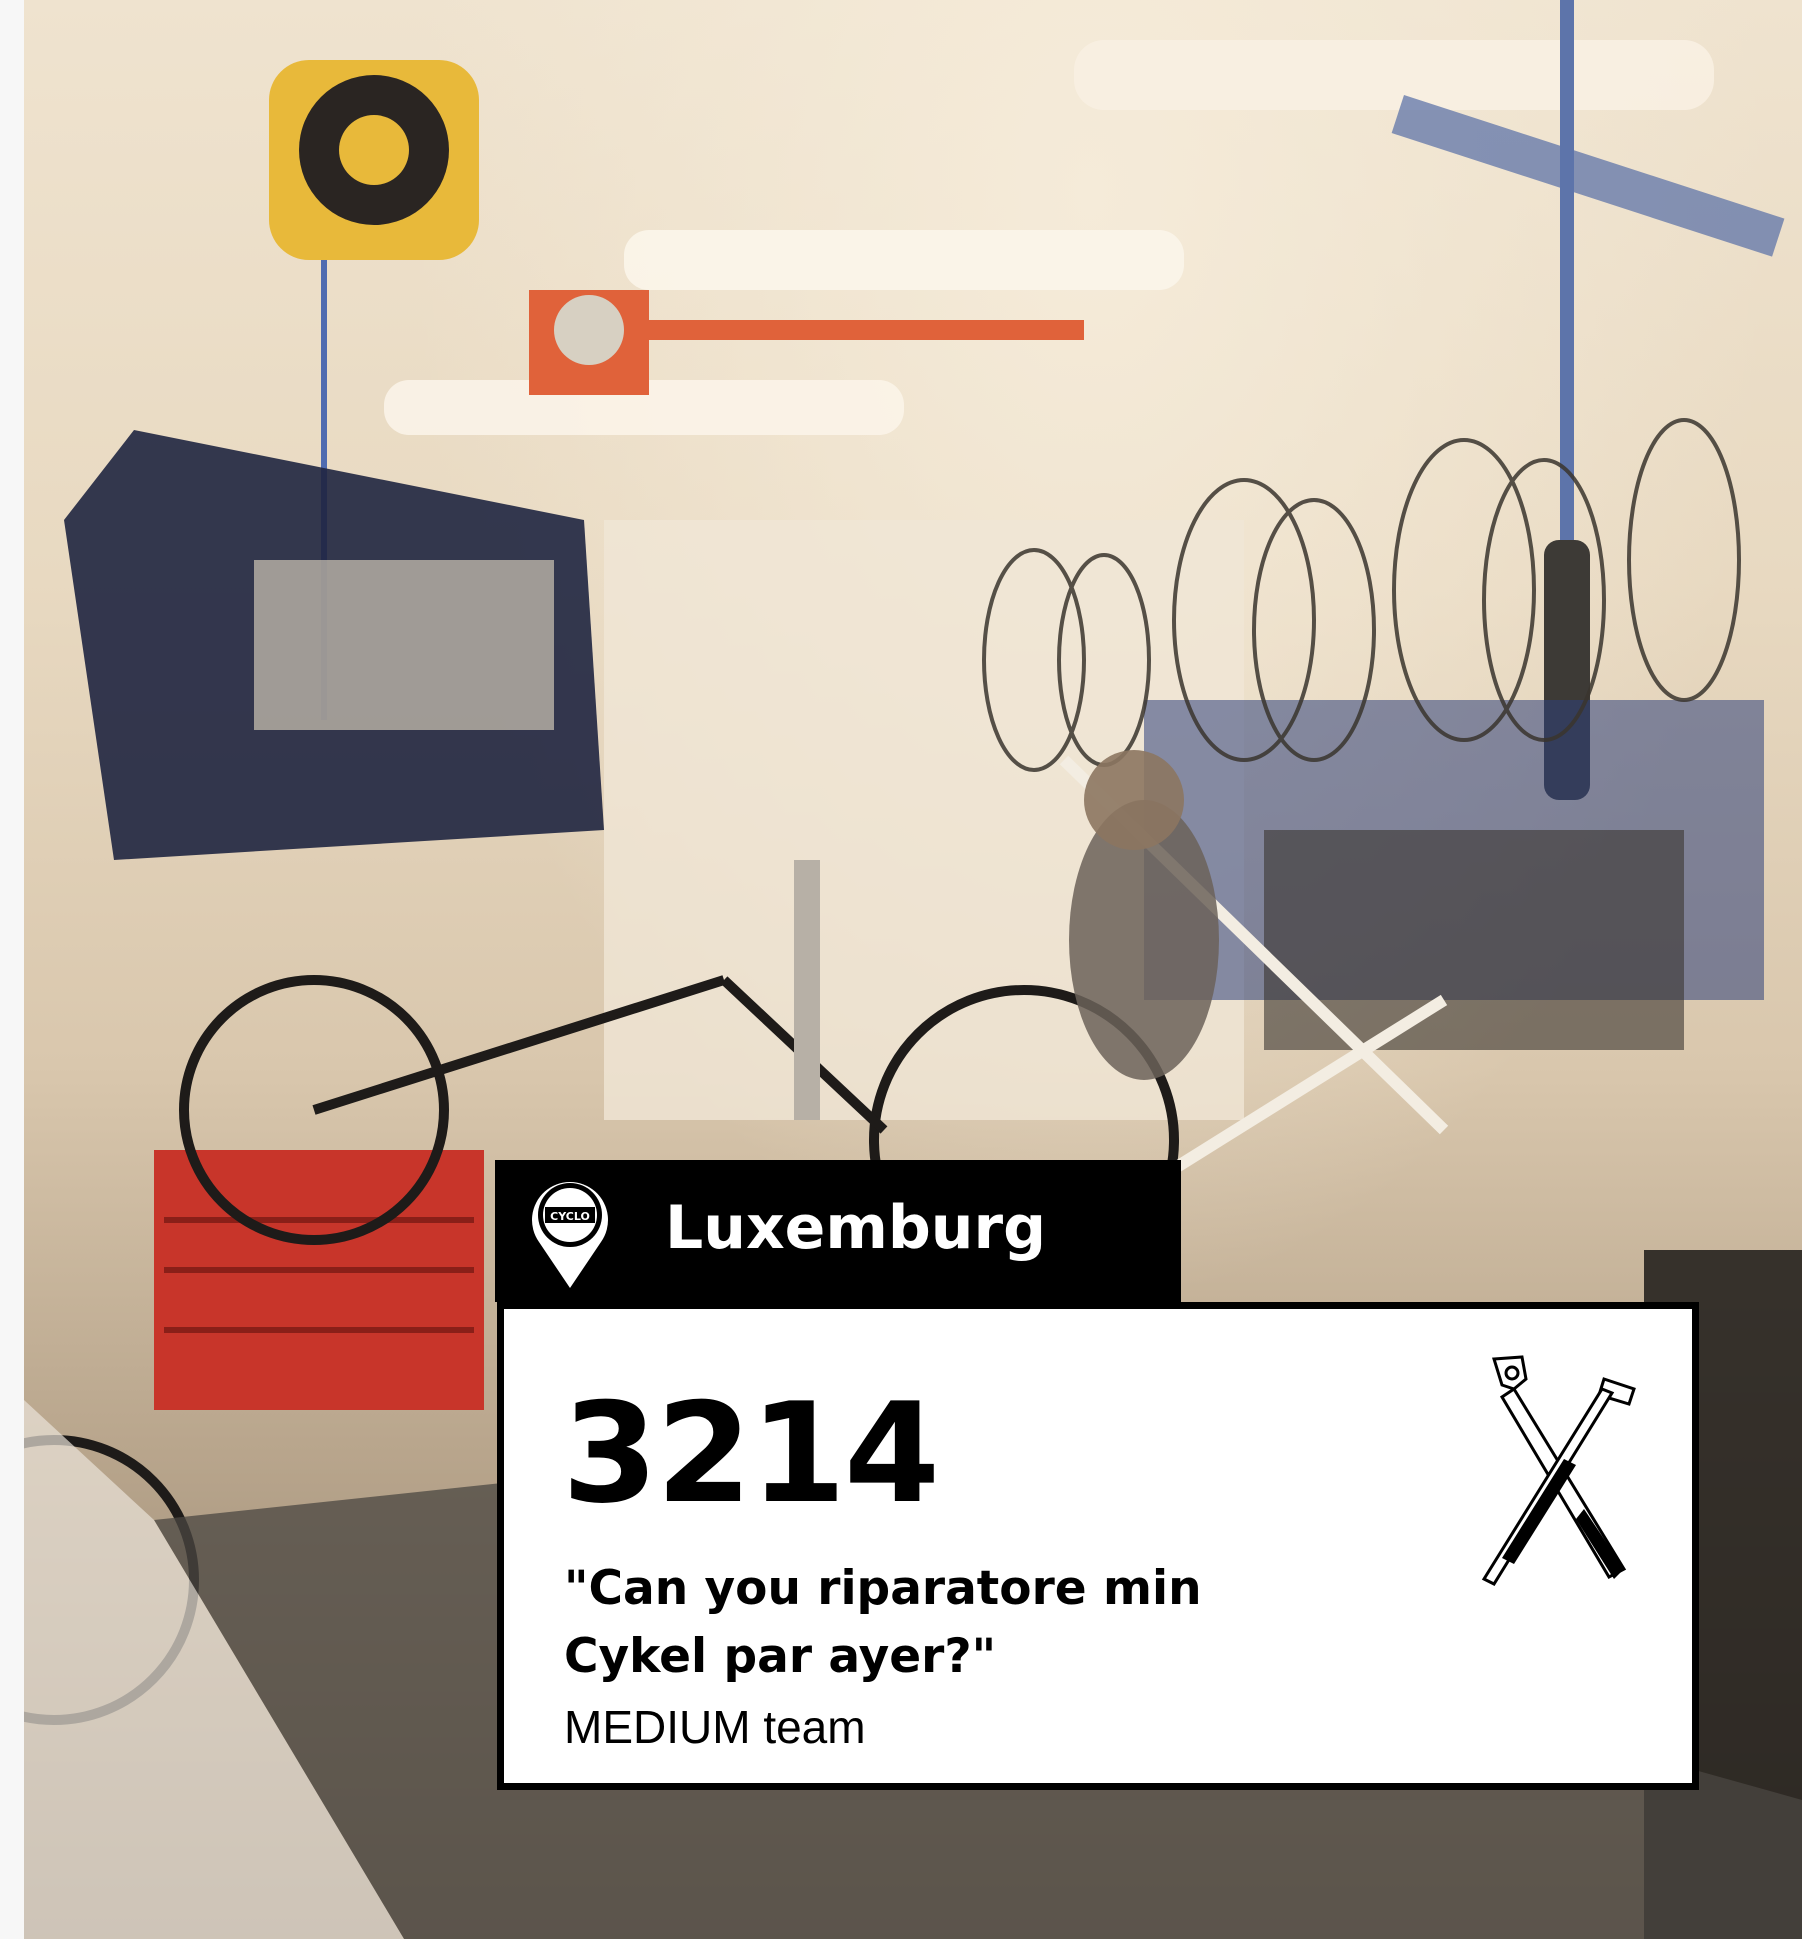 Image resolution: width=1802 pixels, height=1939 pixels. I want to click on card-number: 3214, so click(751, 1453).